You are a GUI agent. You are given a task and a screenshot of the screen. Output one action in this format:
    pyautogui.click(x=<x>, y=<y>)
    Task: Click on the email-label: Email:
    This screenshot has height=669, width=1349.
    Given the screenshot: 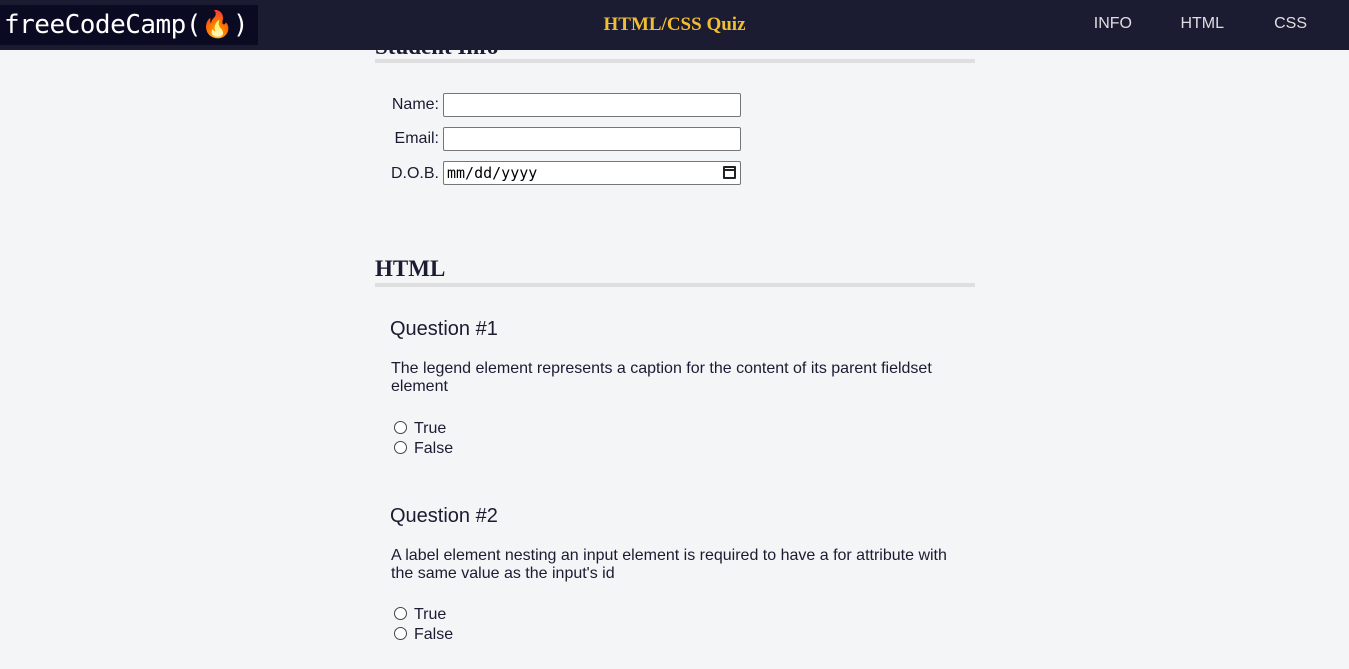 What is the action you would take?
    pyautogui.click(x=416, y=138)
    